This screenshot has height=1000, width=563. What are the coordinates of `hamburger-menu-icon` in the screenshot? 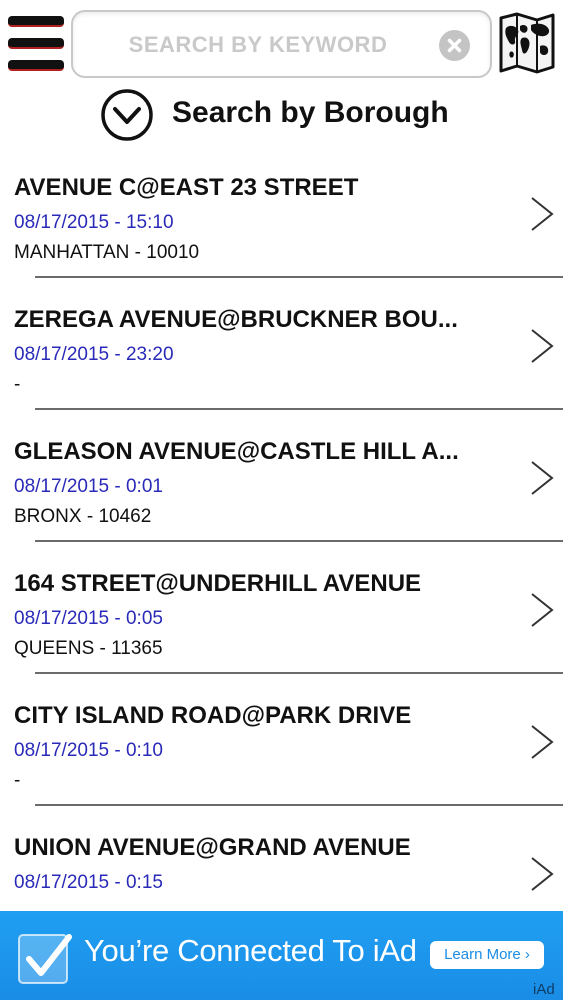 It's located at (36, 45).